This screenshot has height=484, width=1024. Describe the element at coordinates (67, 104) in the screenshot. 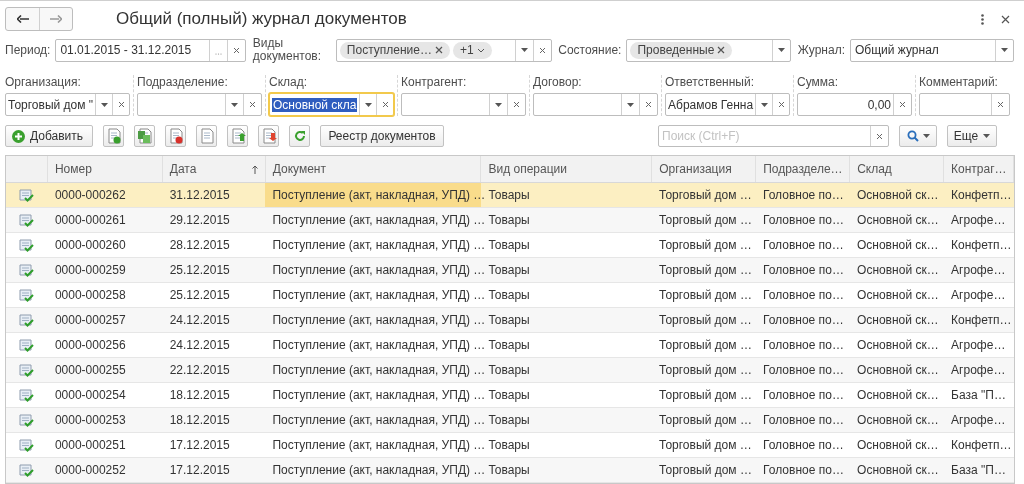

I see `input-field: Торговый дом "` at that location.